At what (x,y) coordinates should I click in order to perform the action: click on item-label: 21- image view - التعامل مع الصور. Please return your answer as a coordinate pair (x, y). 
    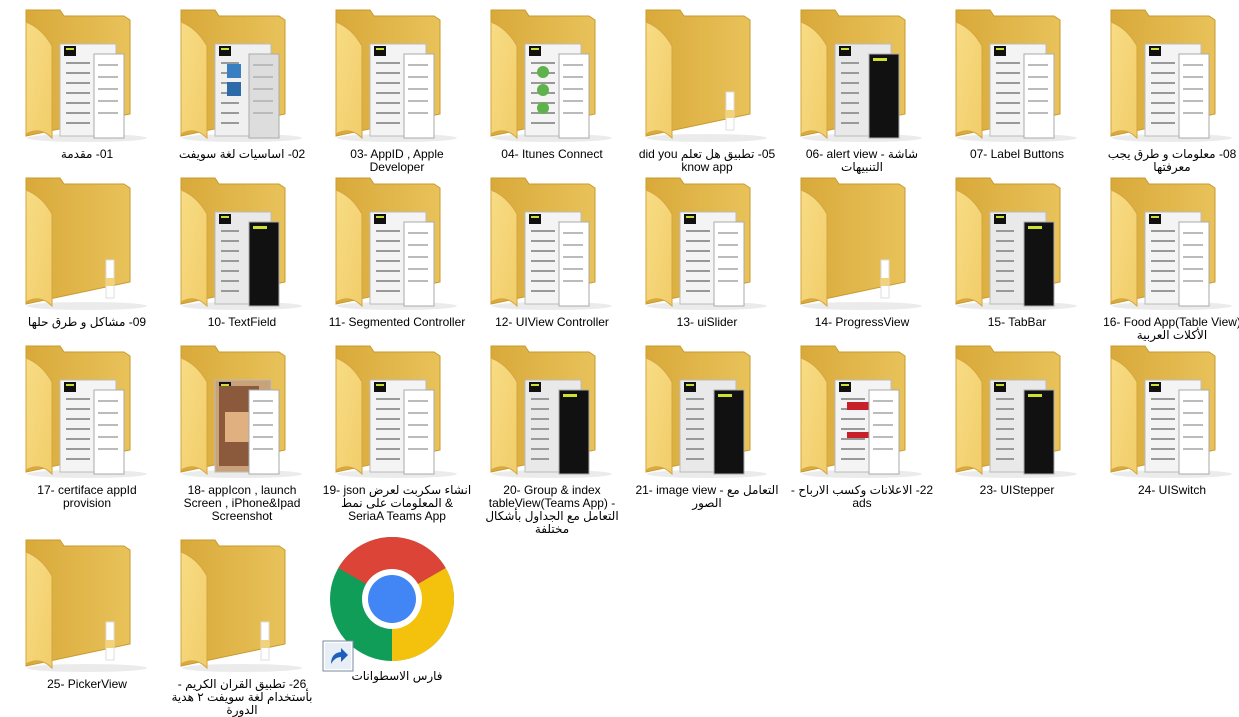
    Looking at the image, I should click on (707, 496).